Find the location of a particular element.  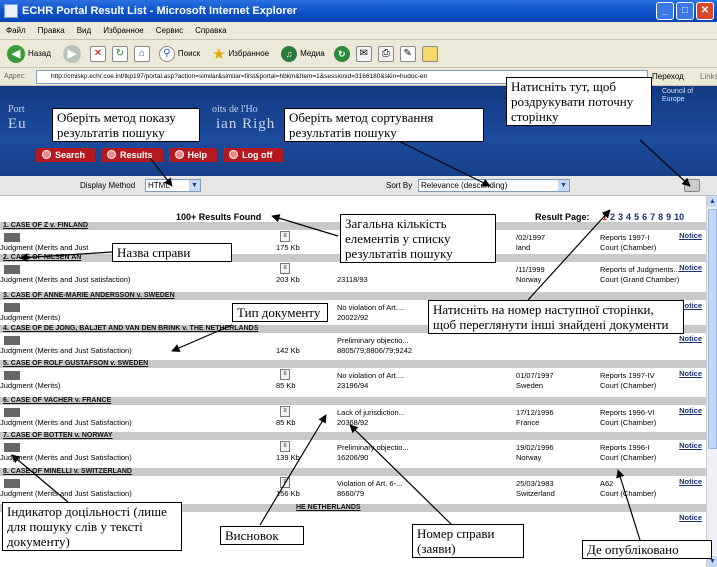

minimize-button: _ is located at coordinates (665, 11).